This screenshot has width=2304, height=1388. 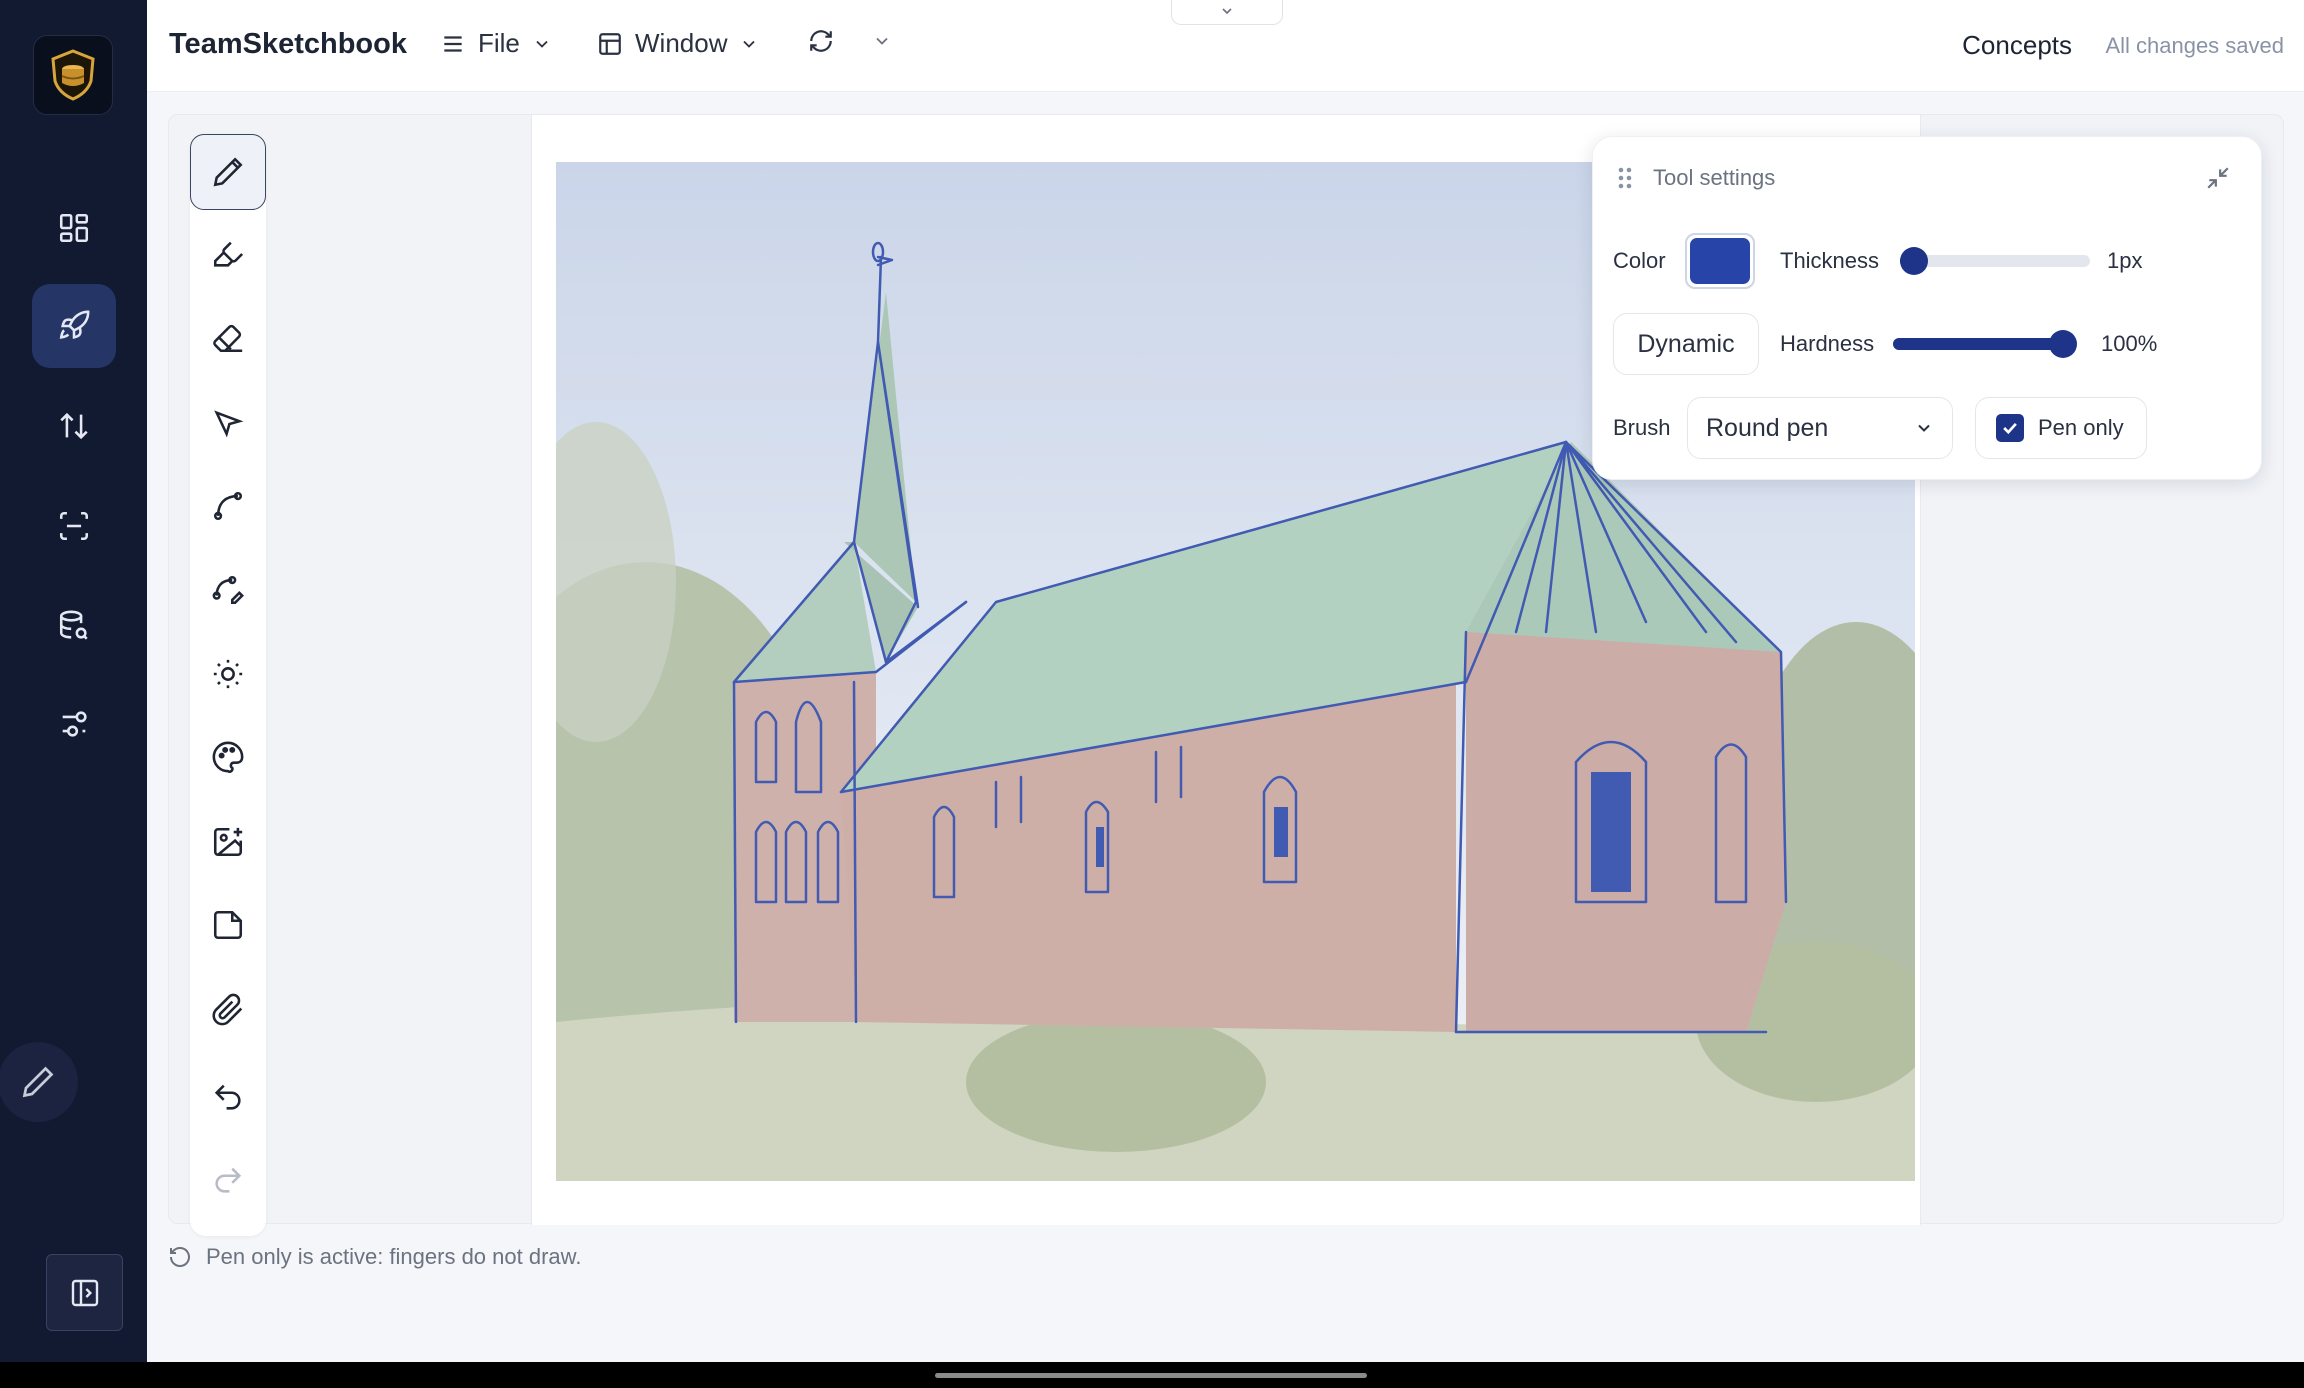 What do you see at coordinates (499, 43) in the screenshot?
I see `file-menu-label: File` at bounding box center [499, 43].